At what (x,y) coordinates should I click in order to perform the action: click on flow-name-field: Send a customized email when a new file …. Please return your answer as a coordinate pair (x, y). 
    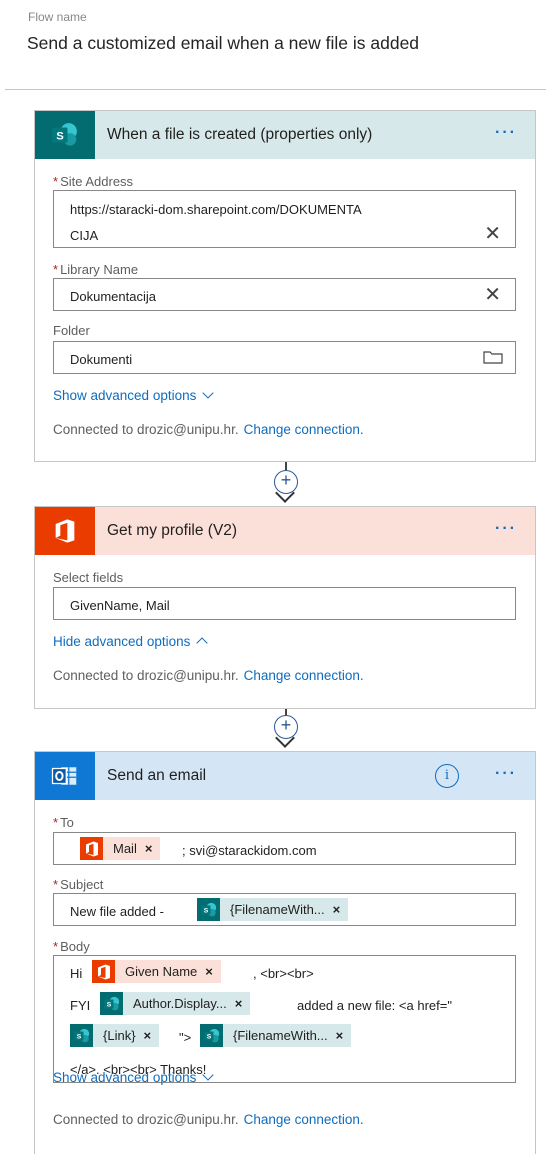
    Looking at the image, I should click on (223, 43).